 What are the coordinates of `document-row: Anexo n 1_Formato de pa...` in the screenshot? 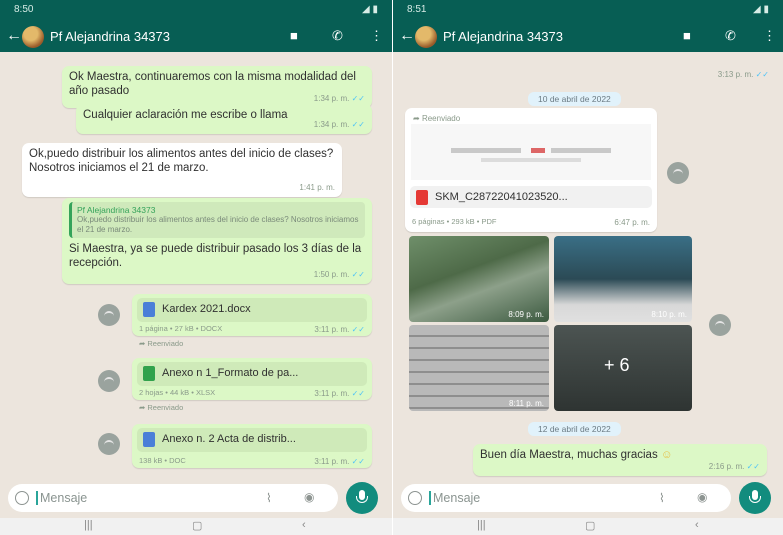 It's located at (252, 374).